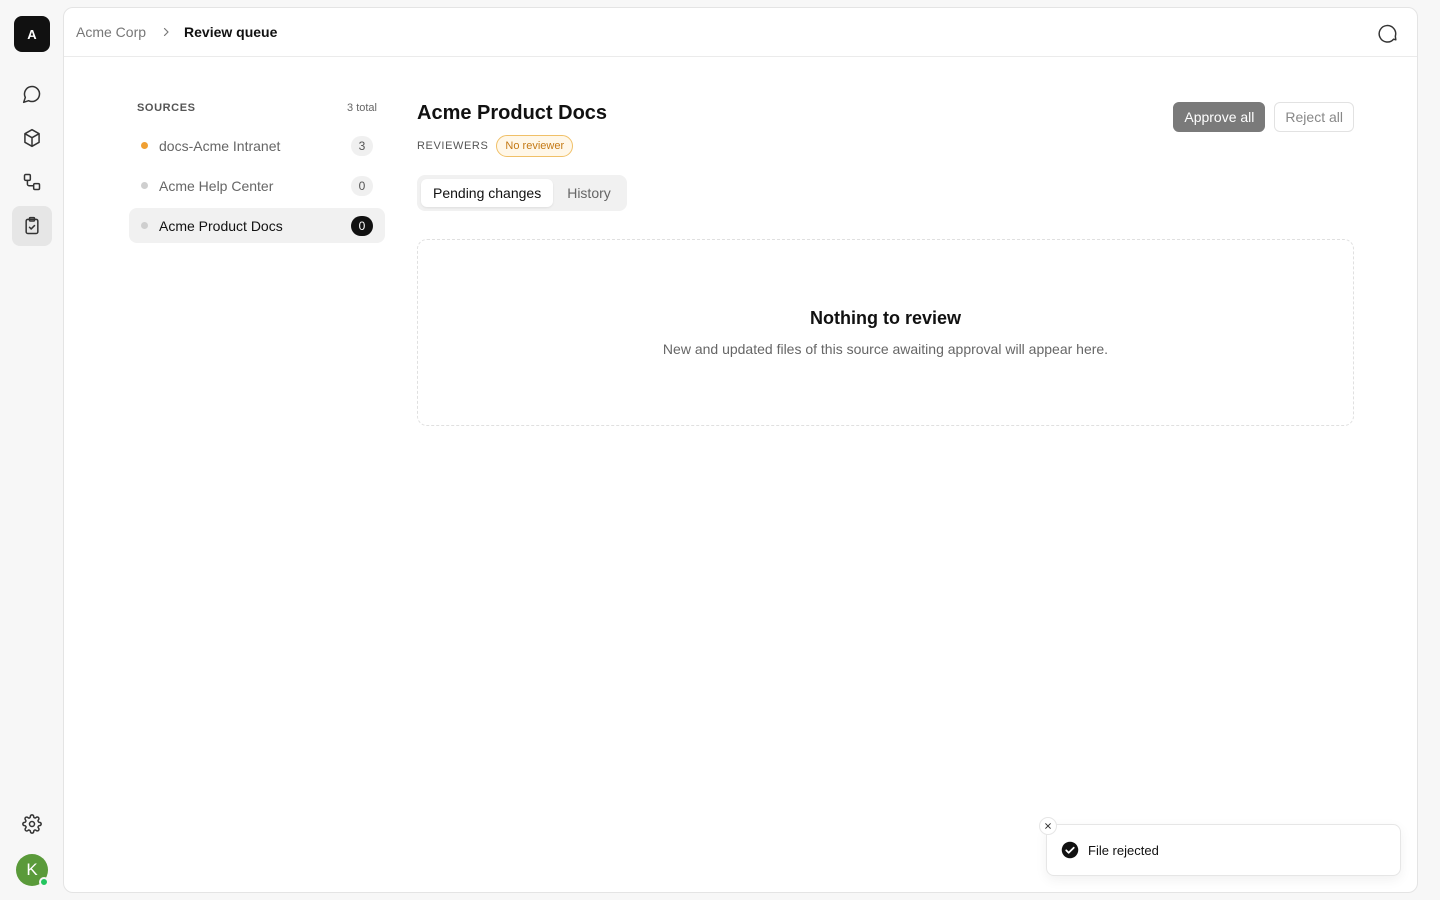 This screenshot has width=1440, height=900. I want to click on source-count: 3, so click(362, 145).